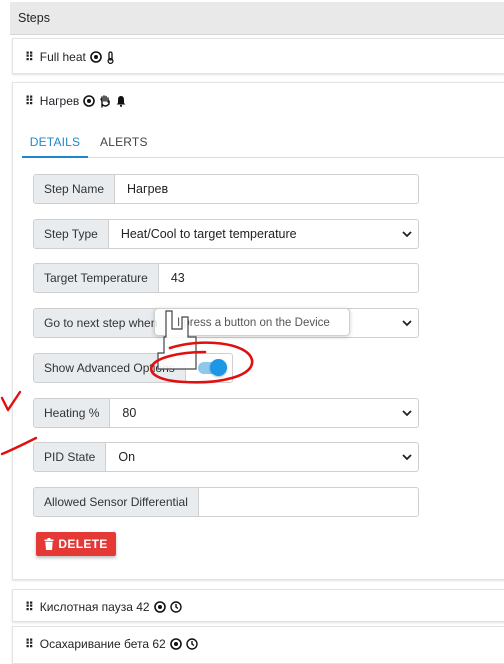 The height and width of the screenshot is (664, 504). Describe the element at coordinates (258, 645) in the screenshot. I see `step-osaharivanie-beta: ⠿ Осахаривание бета 62` at that location.